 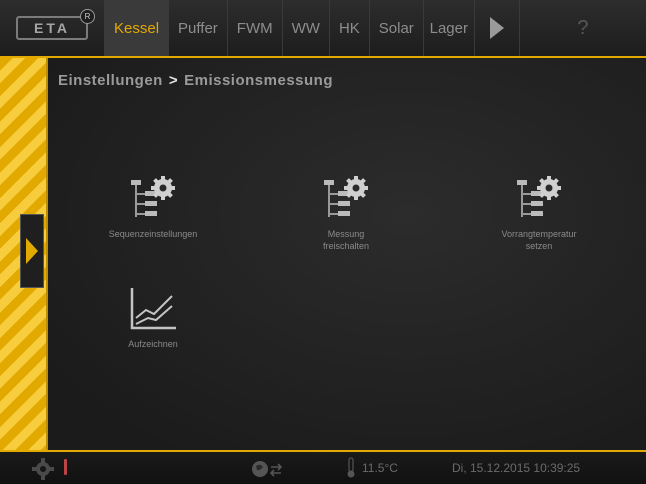 What do you see at coordinates (516, 468) in the screenshot?
I see `date-time: Di, 15.12.2015 10:39:25` at bounding box center [516, 468].